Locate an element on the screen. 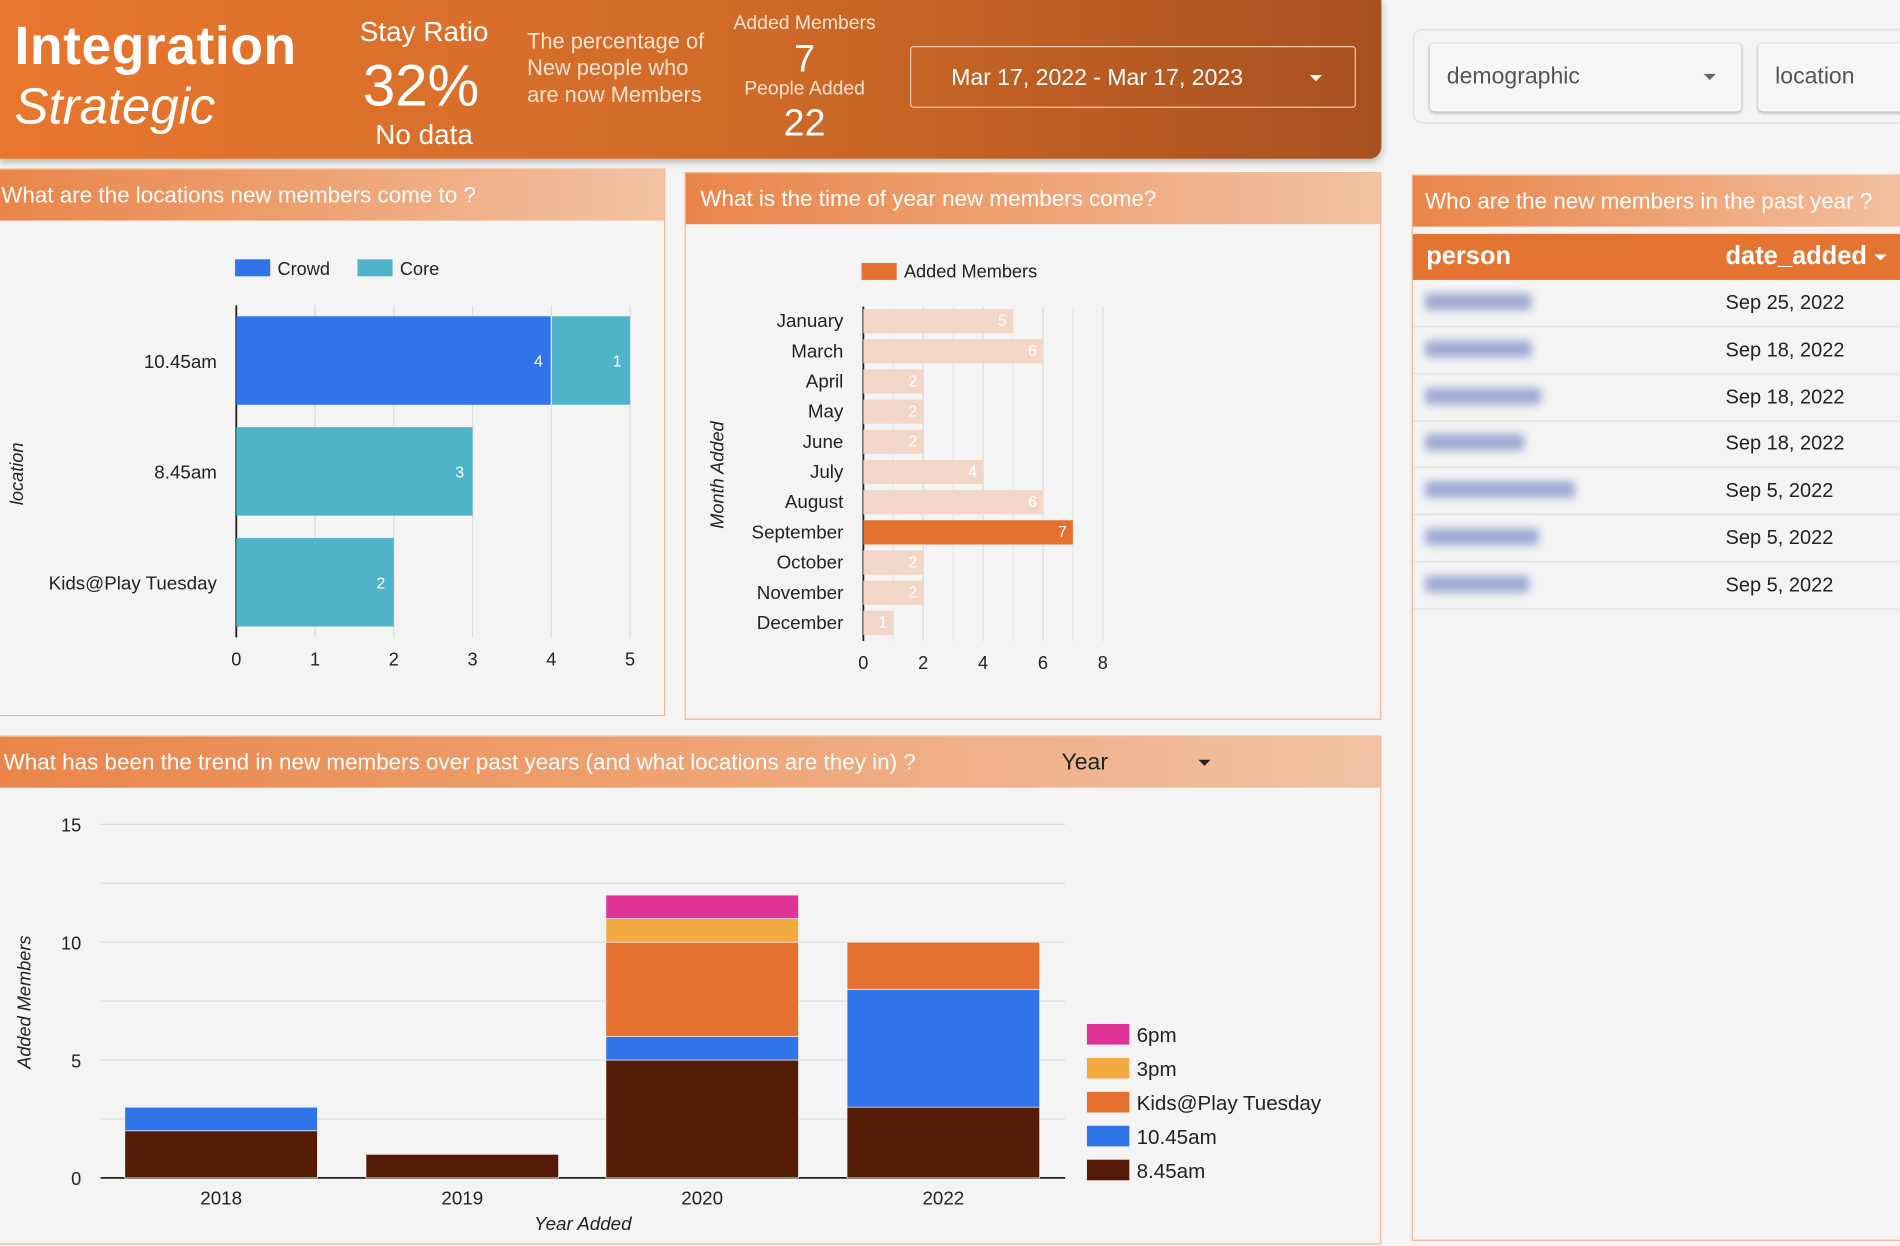 The width and height of the screenshot is (1900, 1246). legend-label: 3pm is located at coordinates (1157, 1069).